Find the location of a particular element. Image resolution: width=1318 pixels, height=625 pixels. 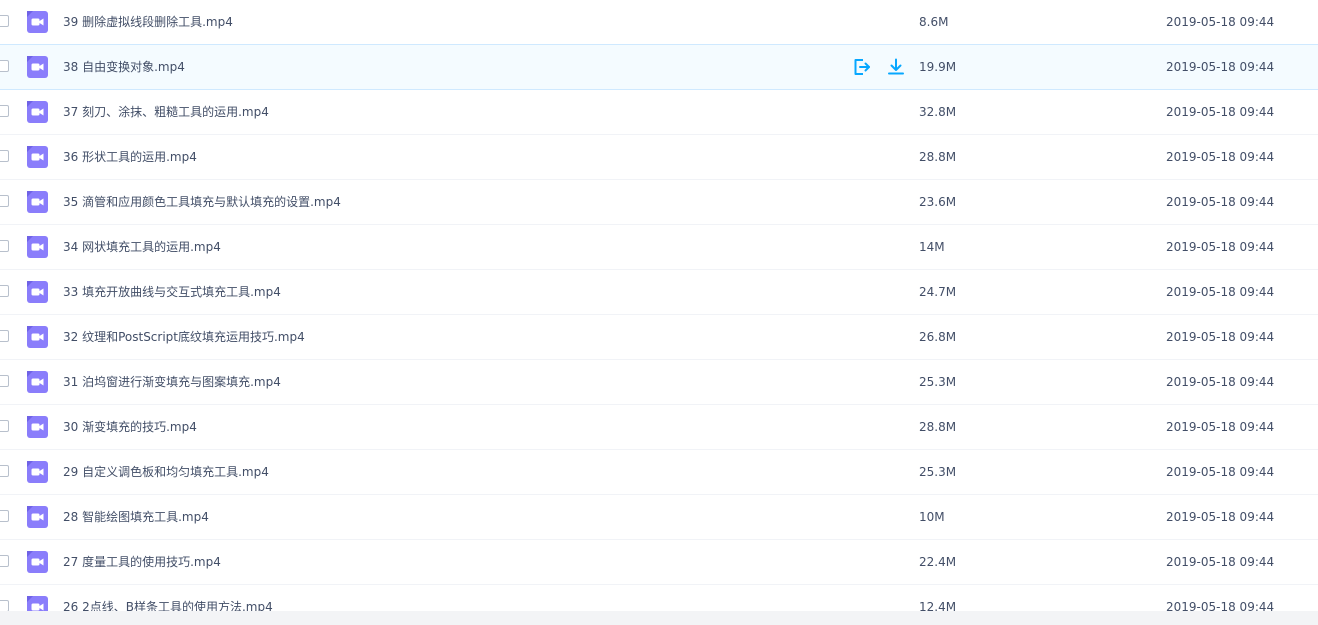

file-name: 34 网状填充工具的运用.mp4 is located at coordinates (142, 247).